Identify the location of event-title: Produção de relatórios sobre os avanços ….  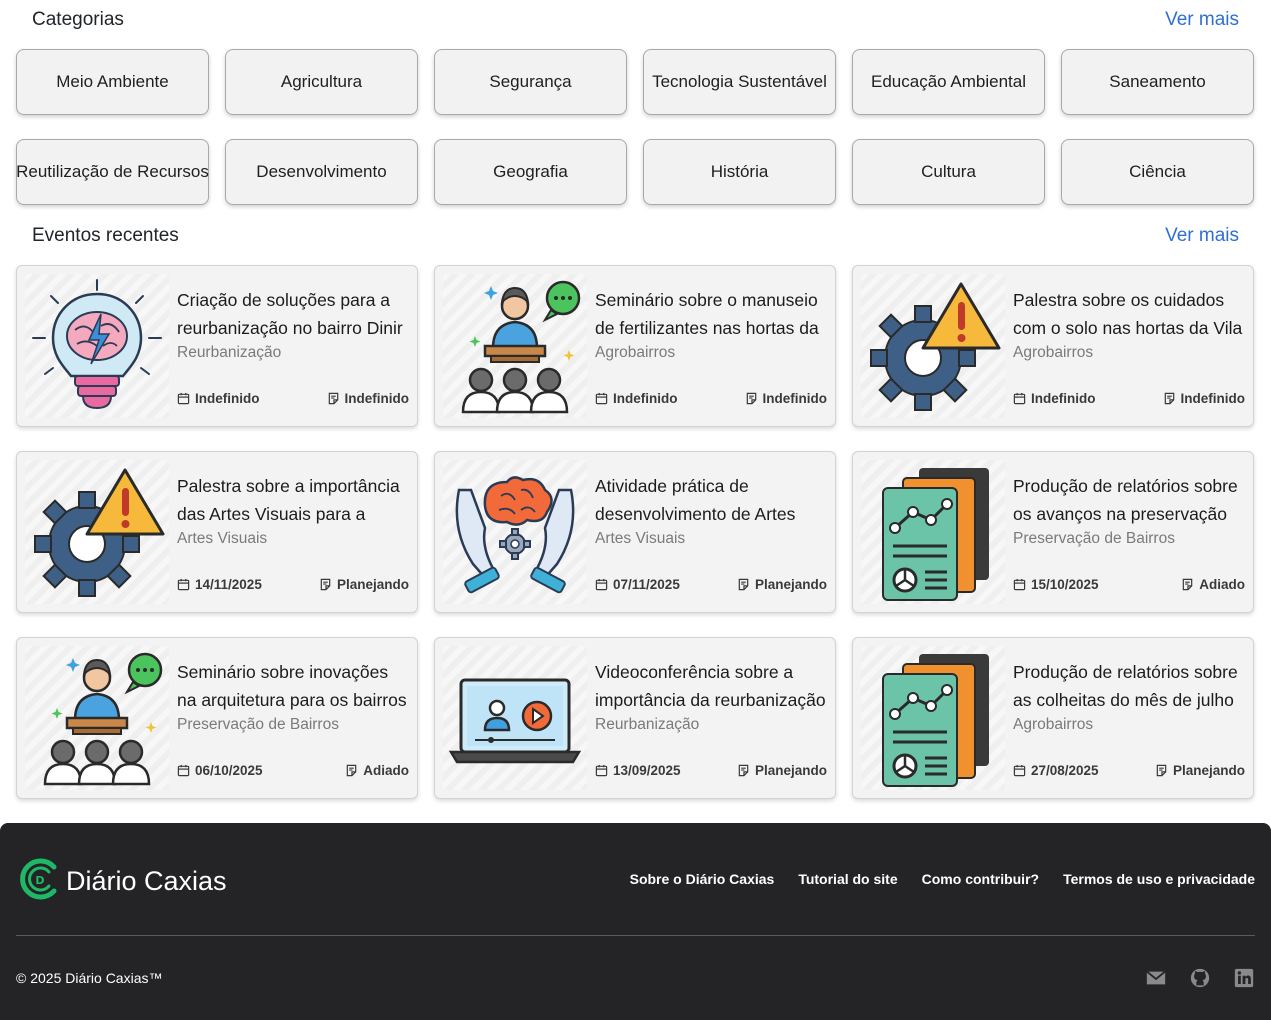
(1125, 500).